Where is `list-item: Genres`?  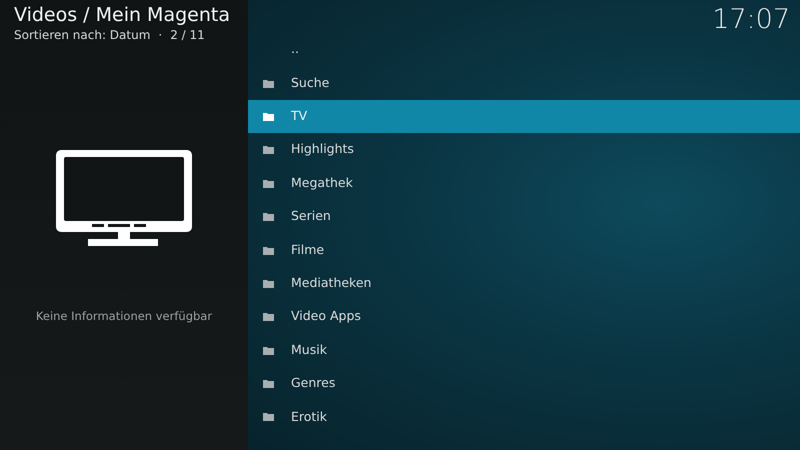
list-item: Genres is located at coordinates (524, 383).